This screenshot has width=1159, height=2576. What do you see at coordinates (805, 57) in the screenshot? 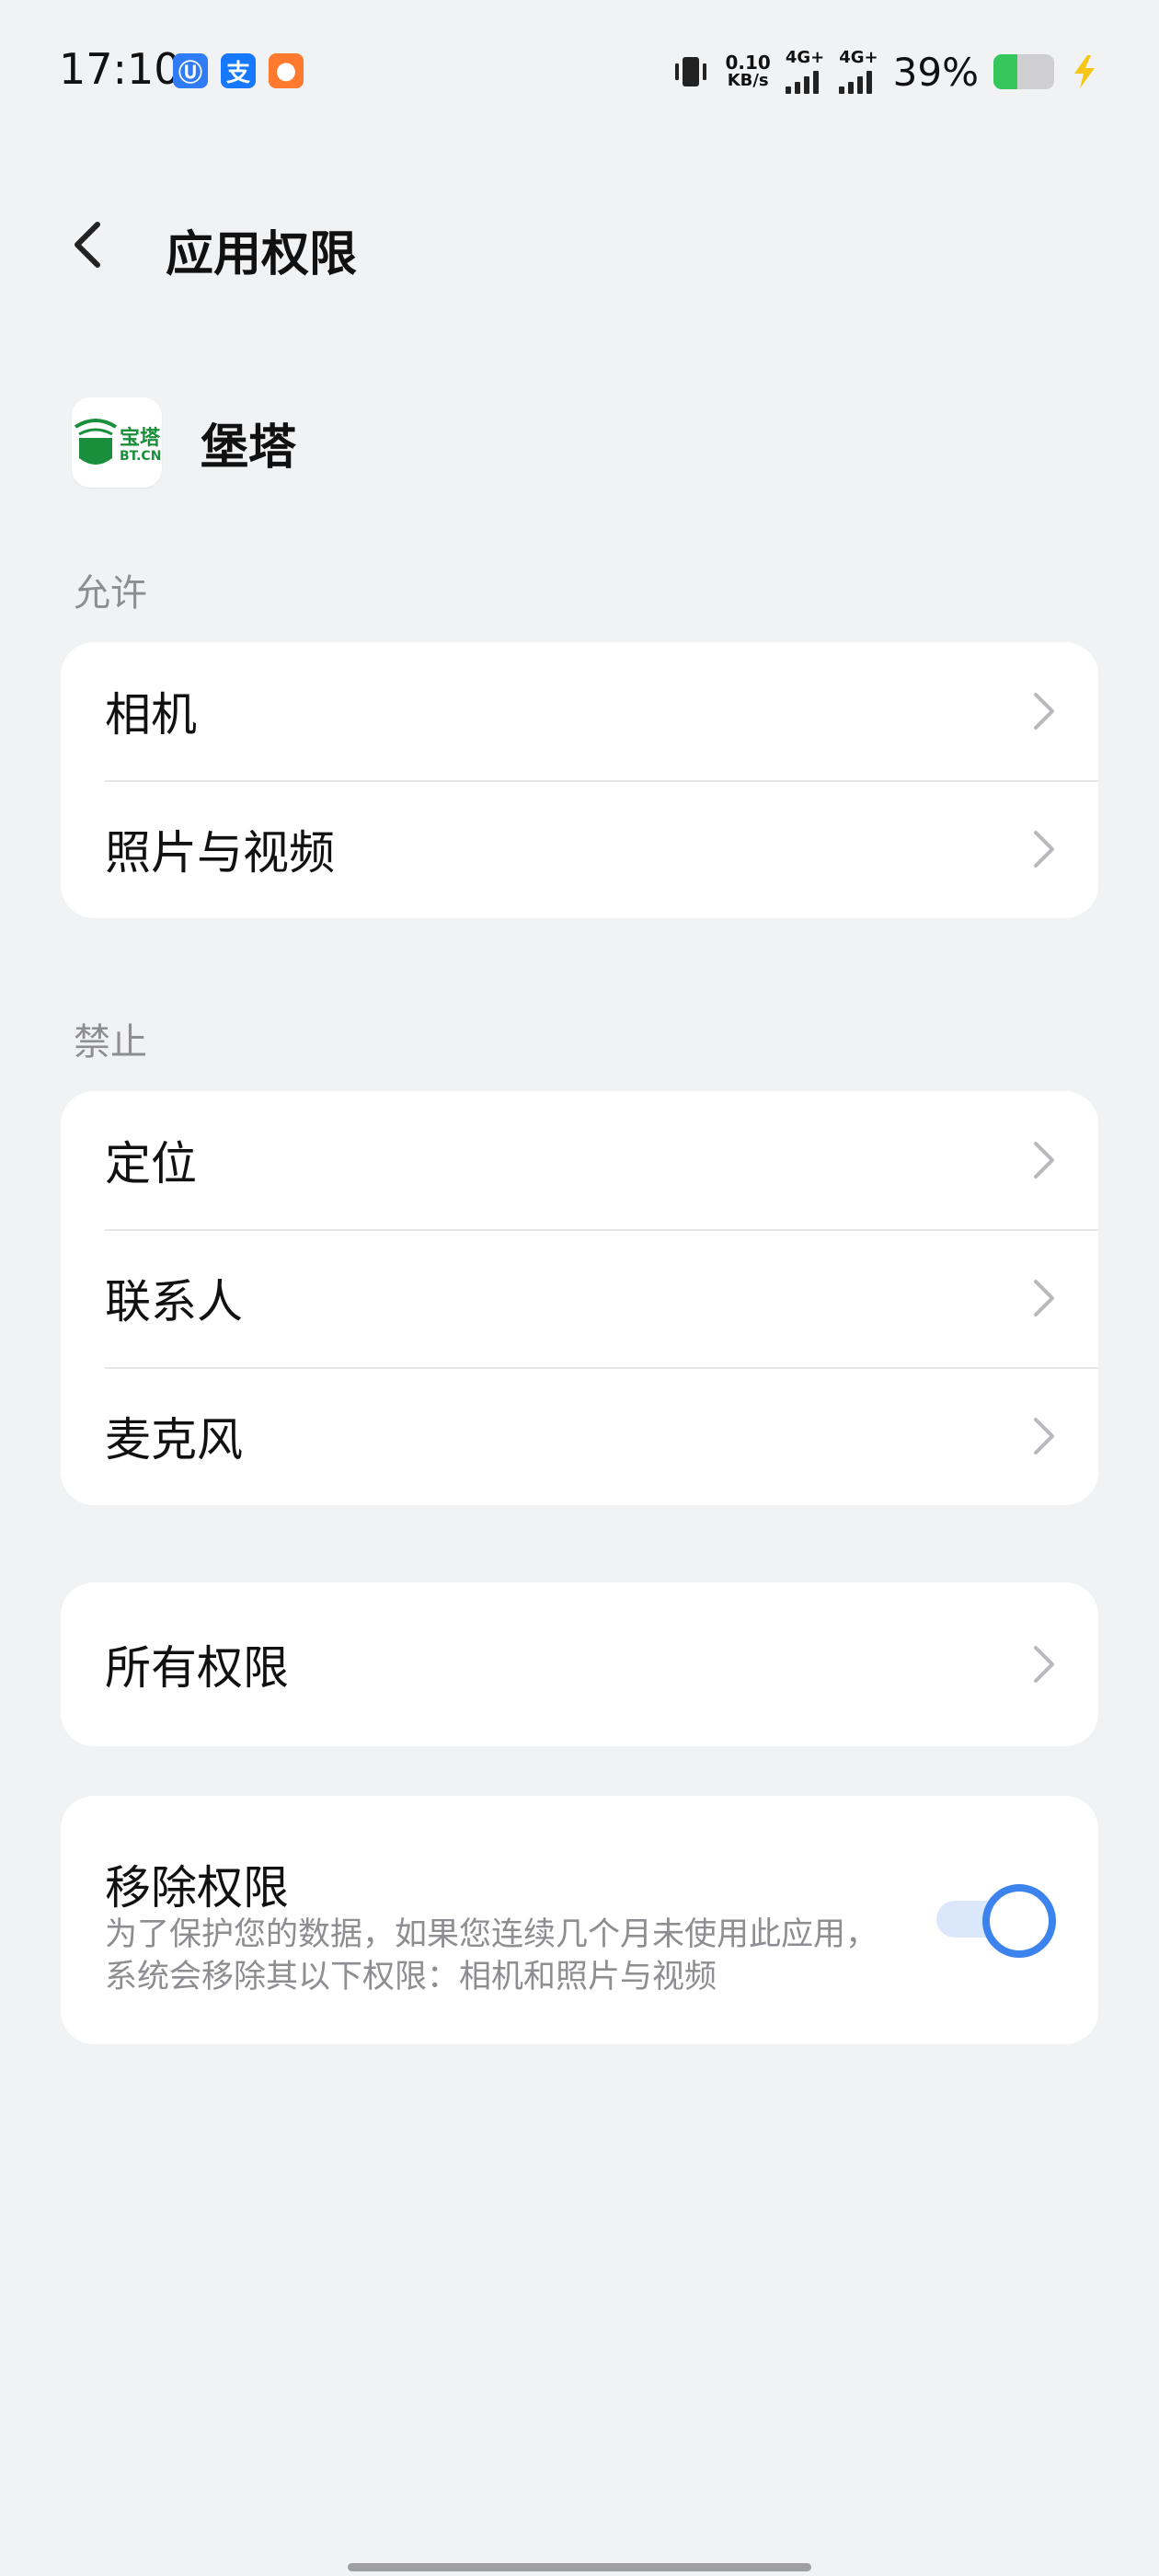
I see `signal-1-label: 4G+` at bounding box center [805, 57].